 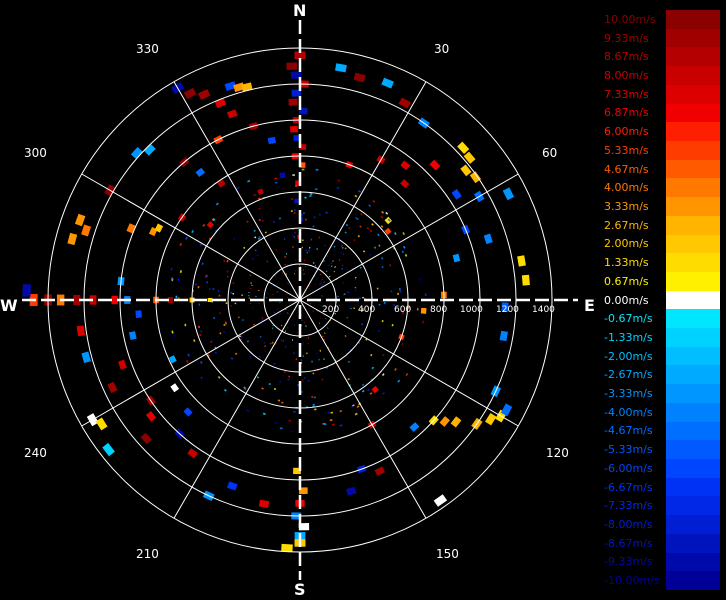 What do you see at coordinates (626, 94) in the screenshot?
I see `legend-label: 7.33m/s` at bounding box center [626, 94].